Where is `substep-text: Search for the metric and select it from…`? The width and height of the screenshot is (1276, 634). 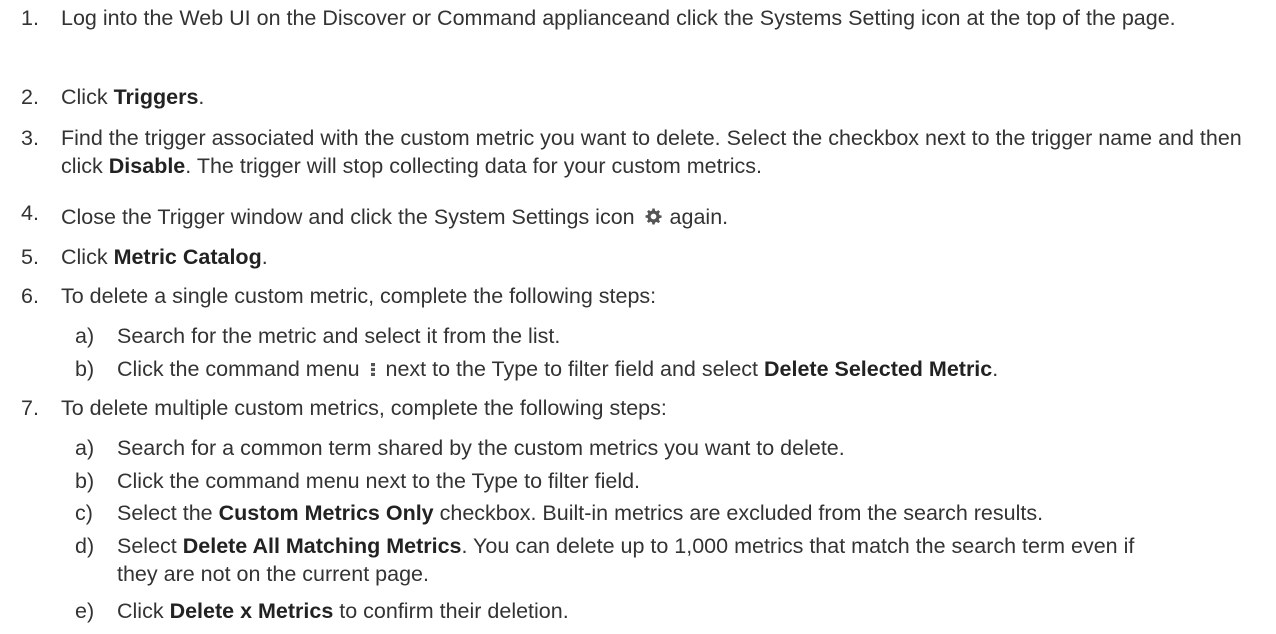 substep-text: Search for the metric and select it from… is located at coordinates (339, 336).